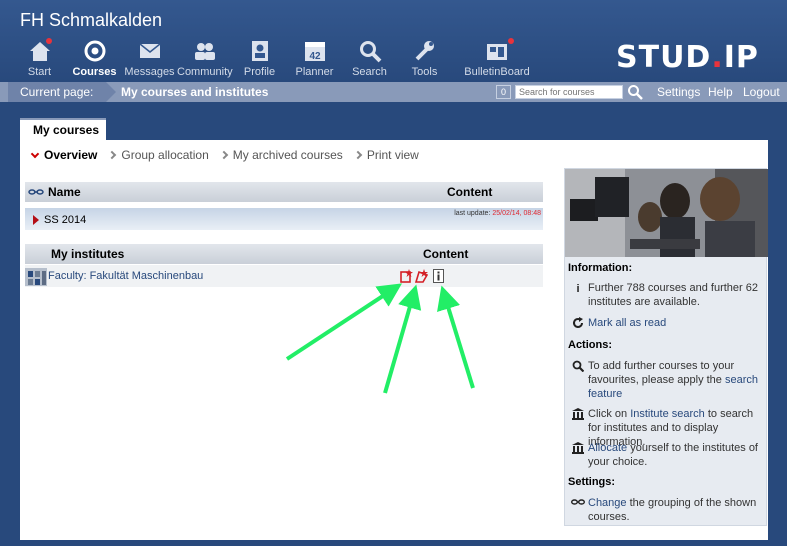 This screenshot has width=787, height=546. Describe the element at coordinates (259, 72) in the screenshot. I see `nav-label: Profile` at that location.